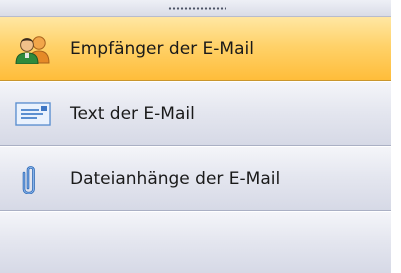 Image resolution: width=401 pixels, height=273 pixels. I want to click on nav-item-label: Dateianhänge der E-Mail, so click(175, 179).